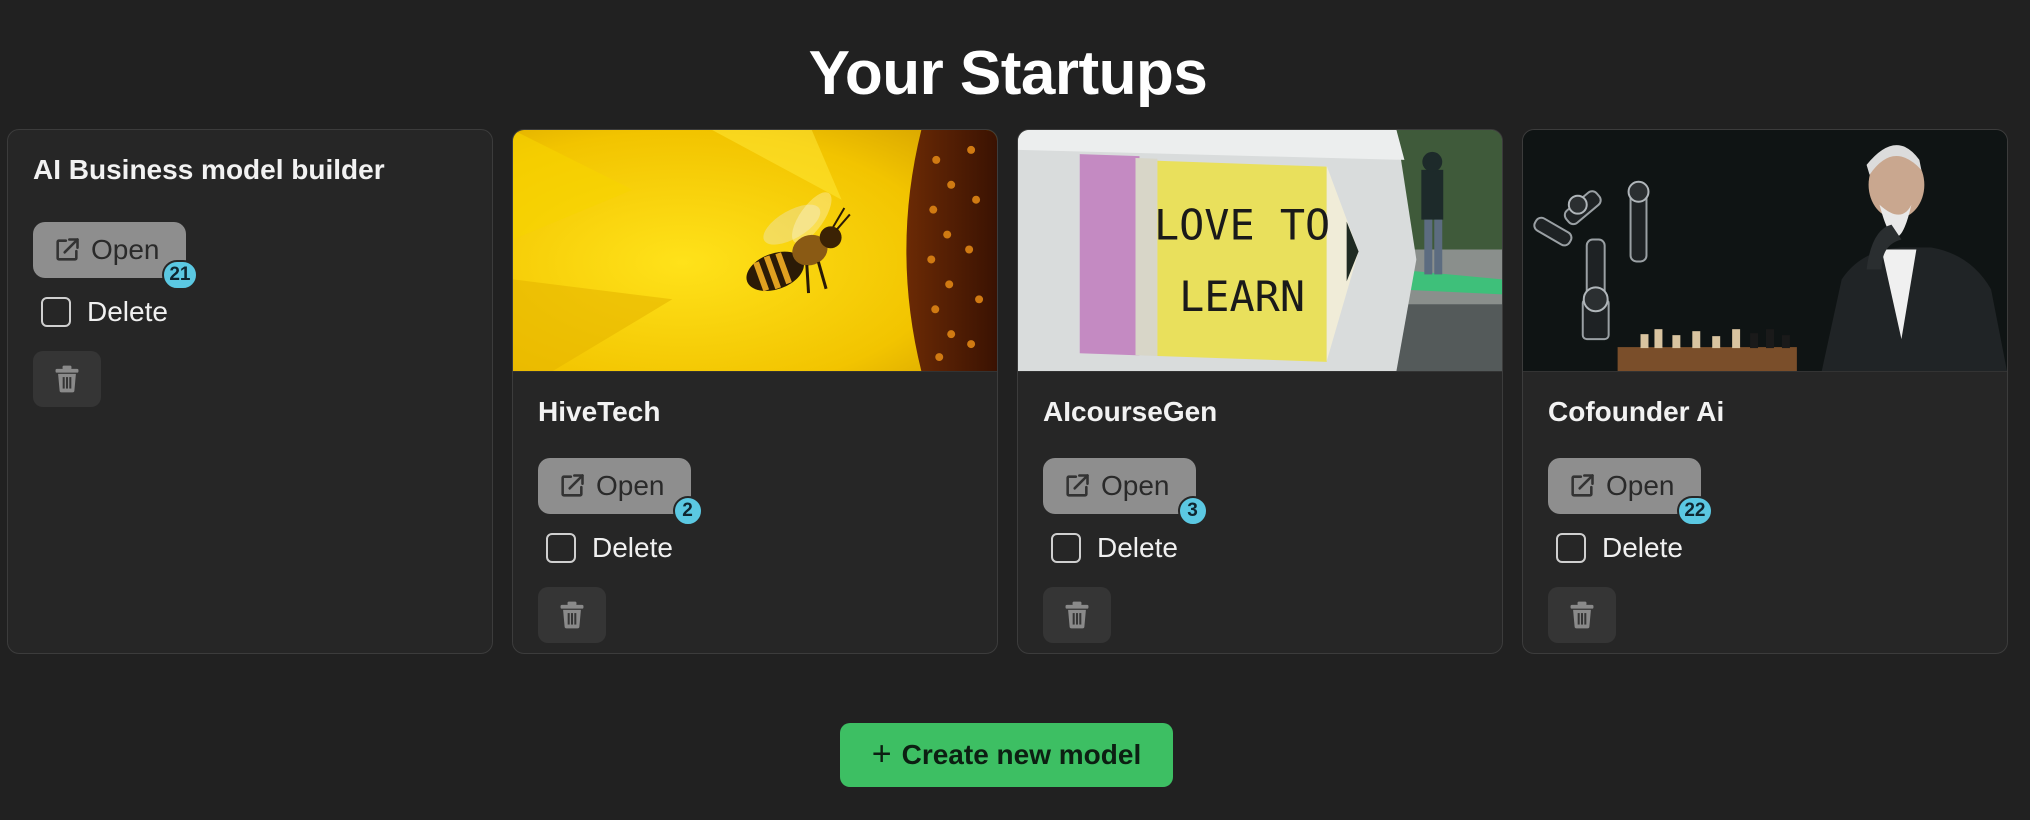 This screenshot has height=820, width=2030. Describe the element at coordinates (209, 169) in the screenshot. I see `card-title: AI Business model builder` at that location.